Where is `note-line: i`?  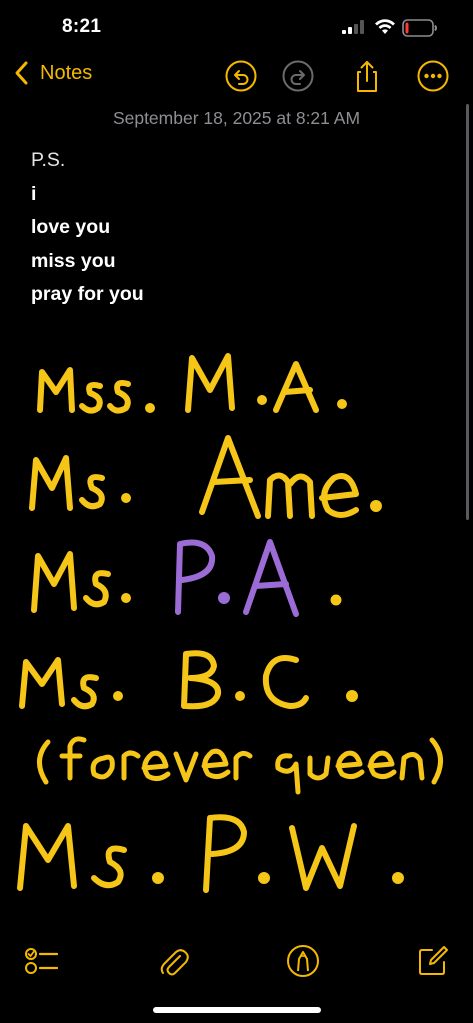 note-line: i is located at coordinates (34, 193).